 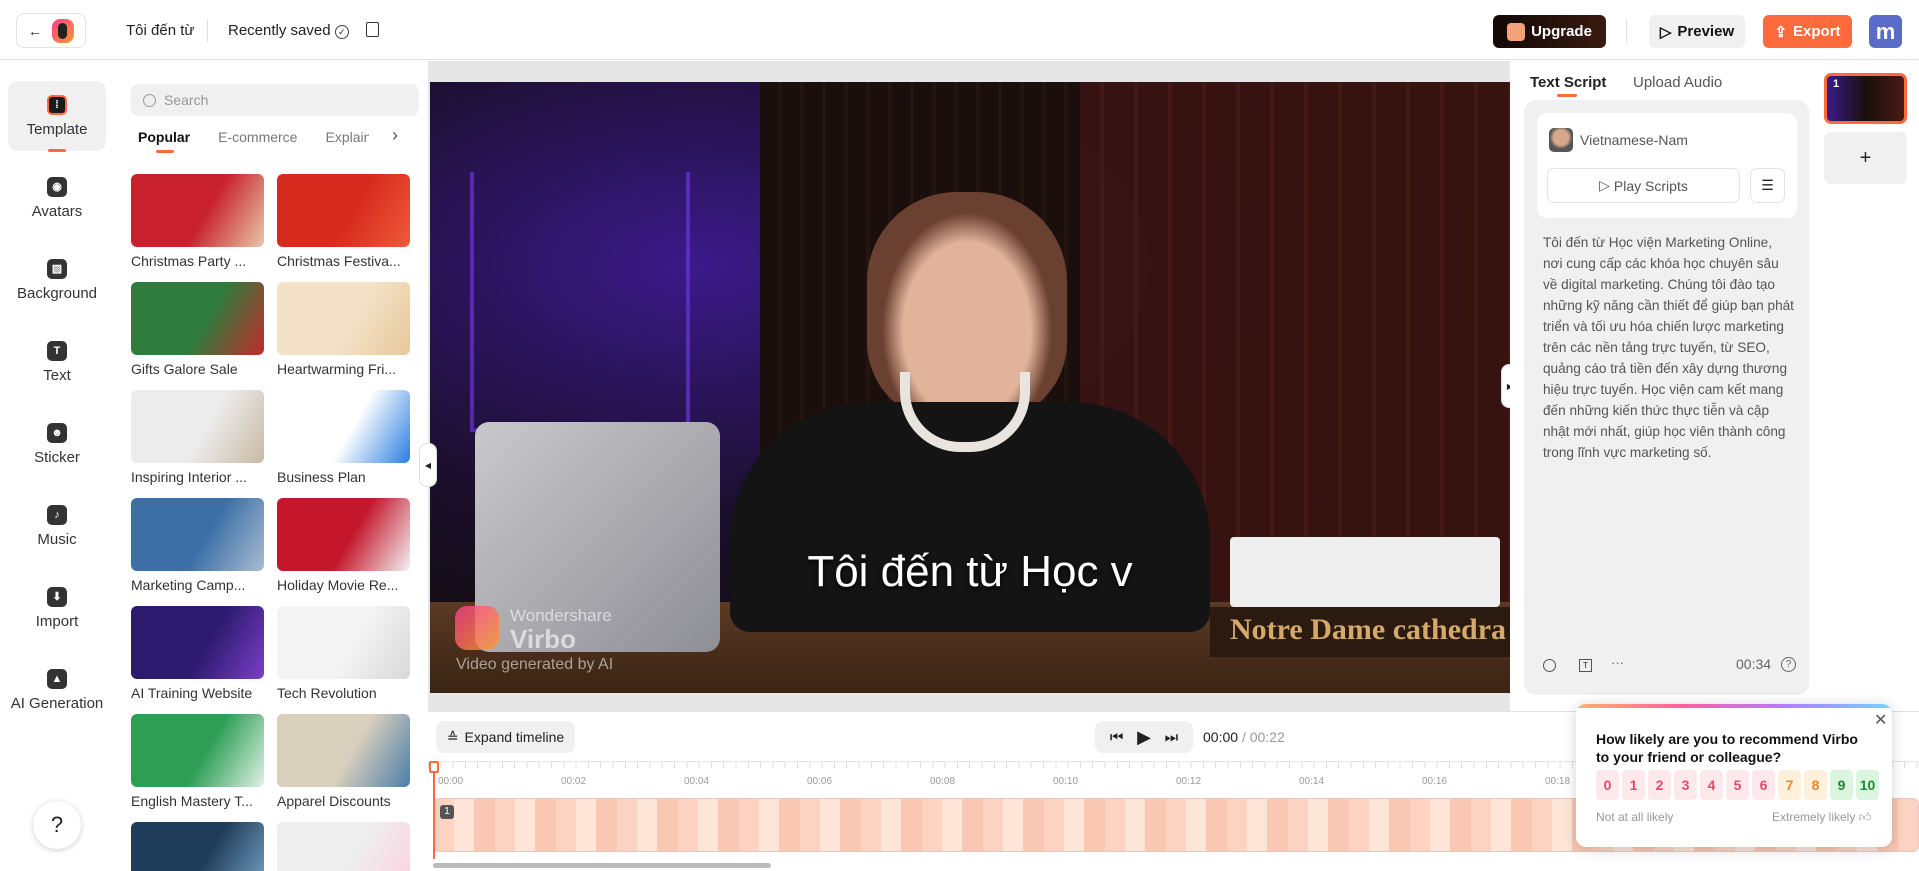 I want to click on help-button: ?, so click(x=57, y=825).